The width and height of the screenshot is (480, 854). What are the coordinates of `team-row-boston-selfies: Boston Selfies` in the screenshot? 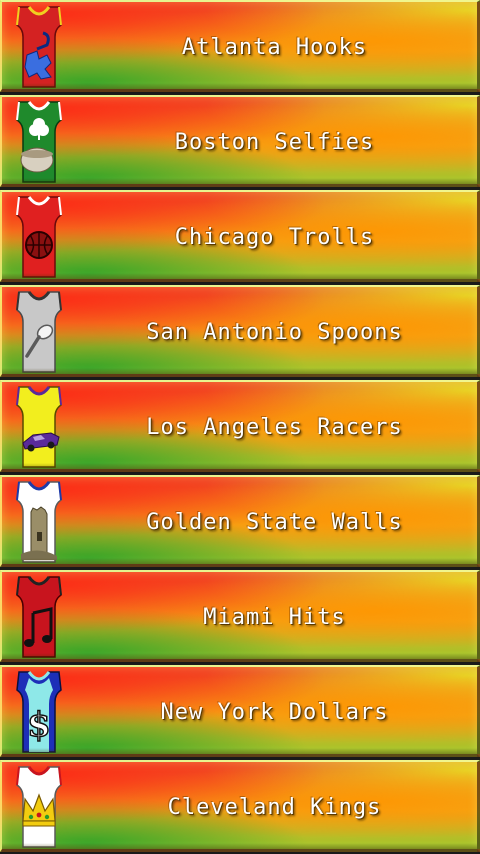 It's located at (240, 141).